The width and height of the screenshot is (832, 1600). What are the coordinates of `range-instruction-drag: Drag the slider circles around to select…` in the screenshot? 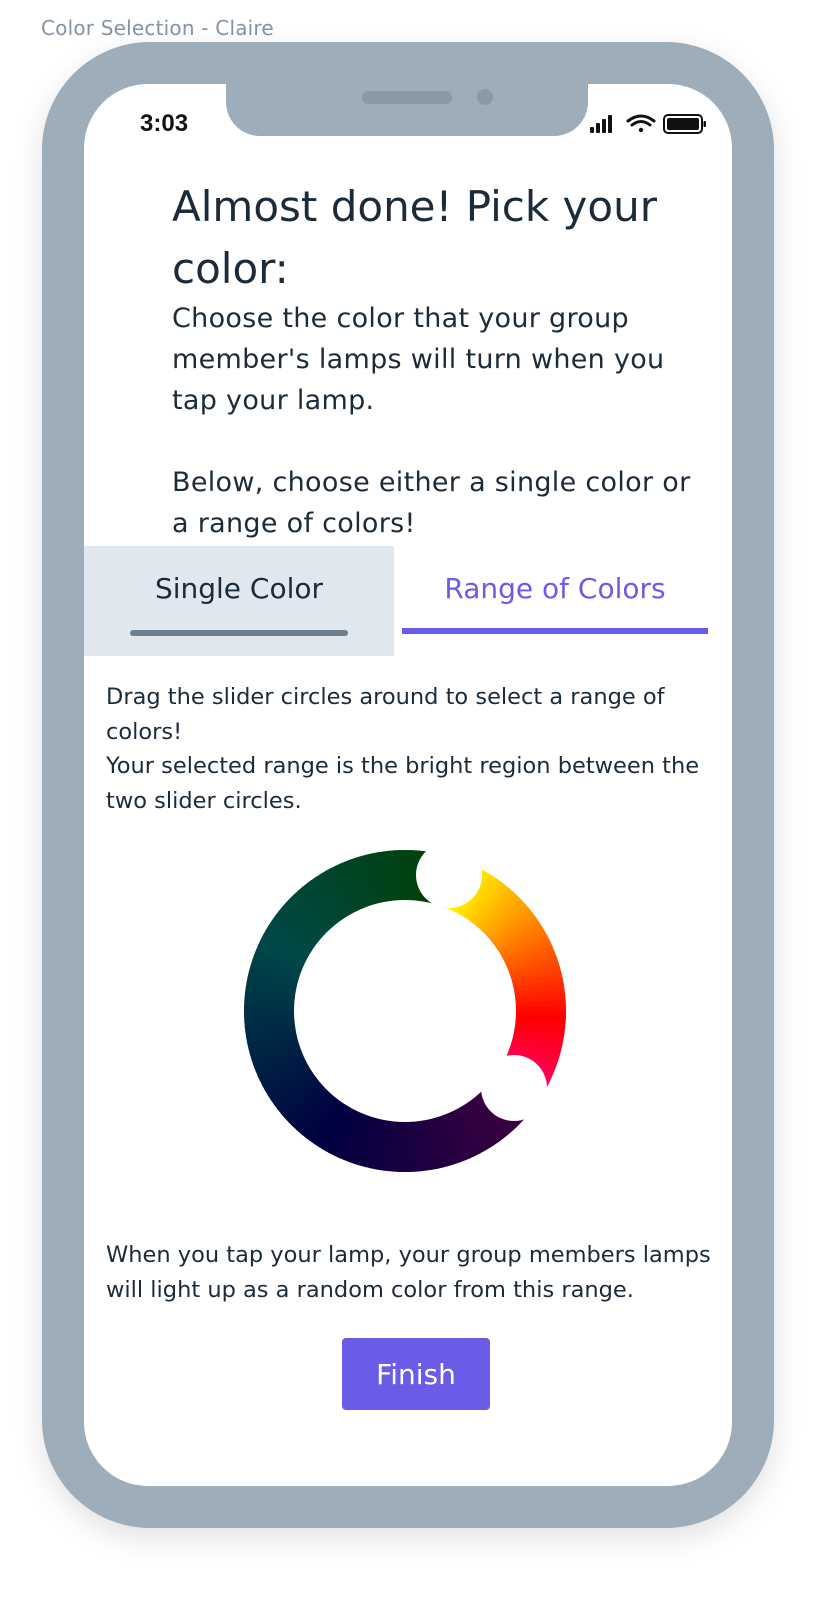 It's located at (385, 714).